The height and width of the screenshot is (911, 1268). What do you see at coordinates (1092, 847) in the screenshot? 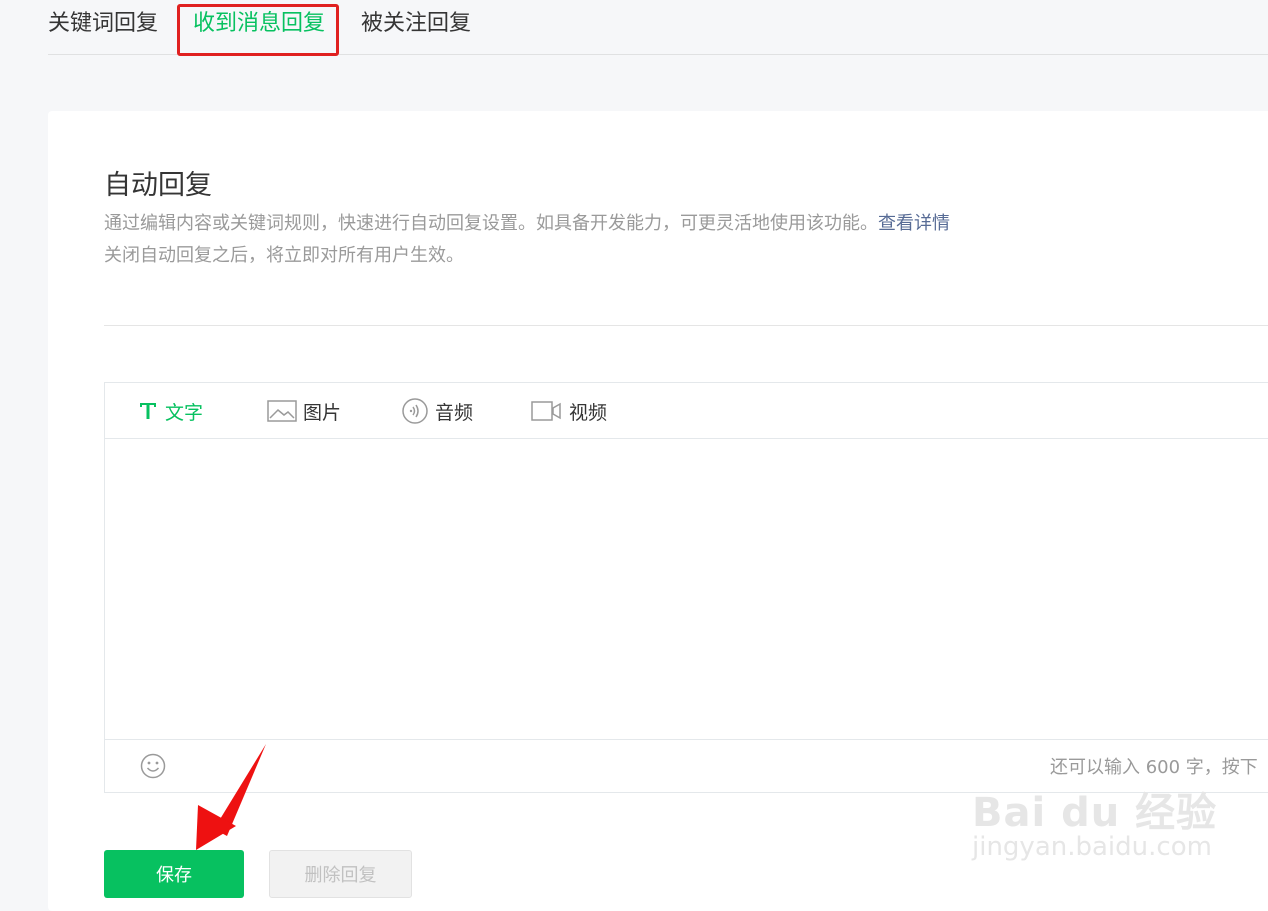
I see `watermark-url: jingyan.baidu.com` at bounding box center [1092, 847].